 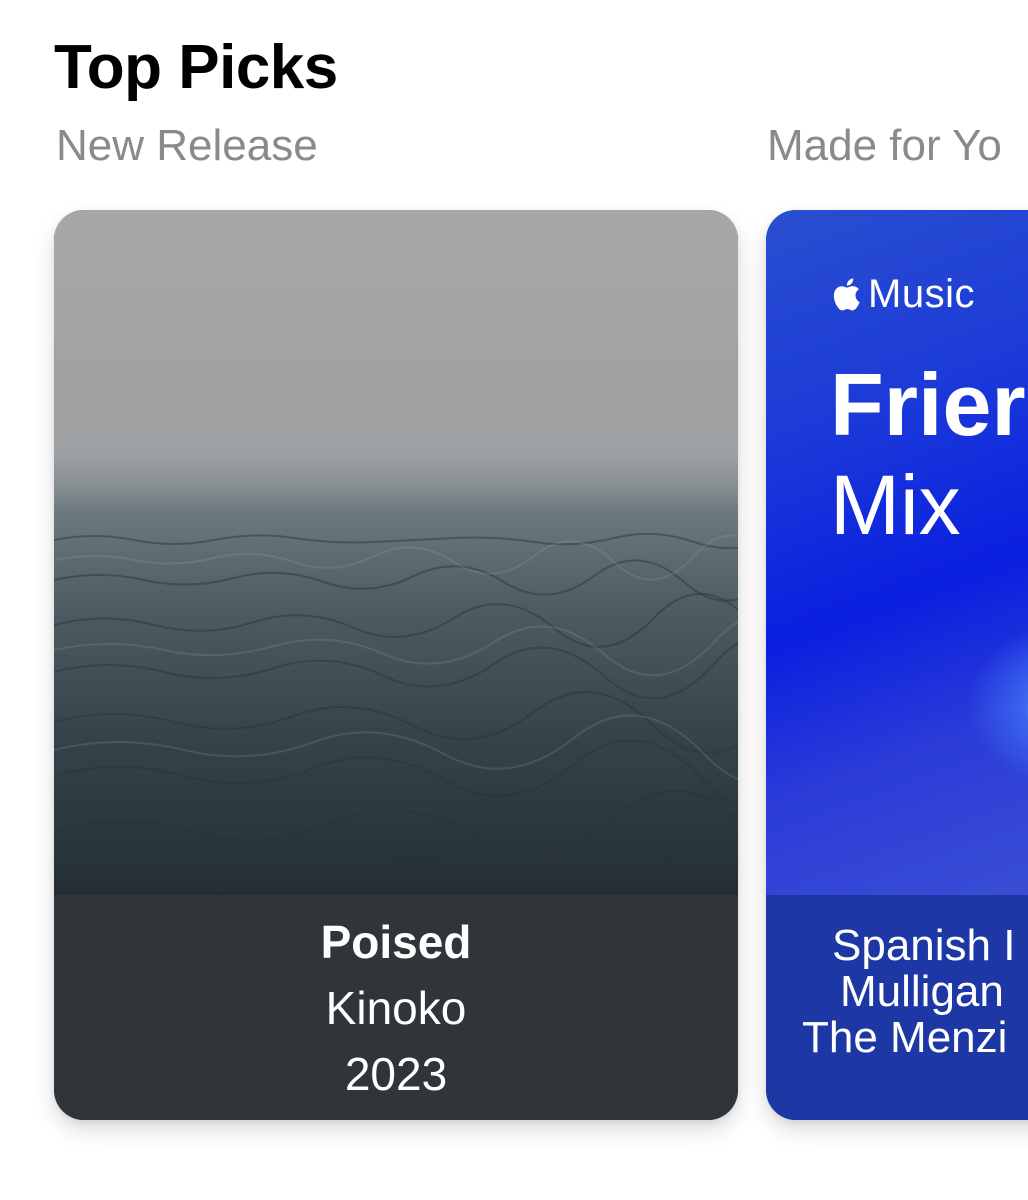 What do you see at coordinates (921, 294) in the screenshot?
I see `brand-text: Music` at bounding box center [921, 294].